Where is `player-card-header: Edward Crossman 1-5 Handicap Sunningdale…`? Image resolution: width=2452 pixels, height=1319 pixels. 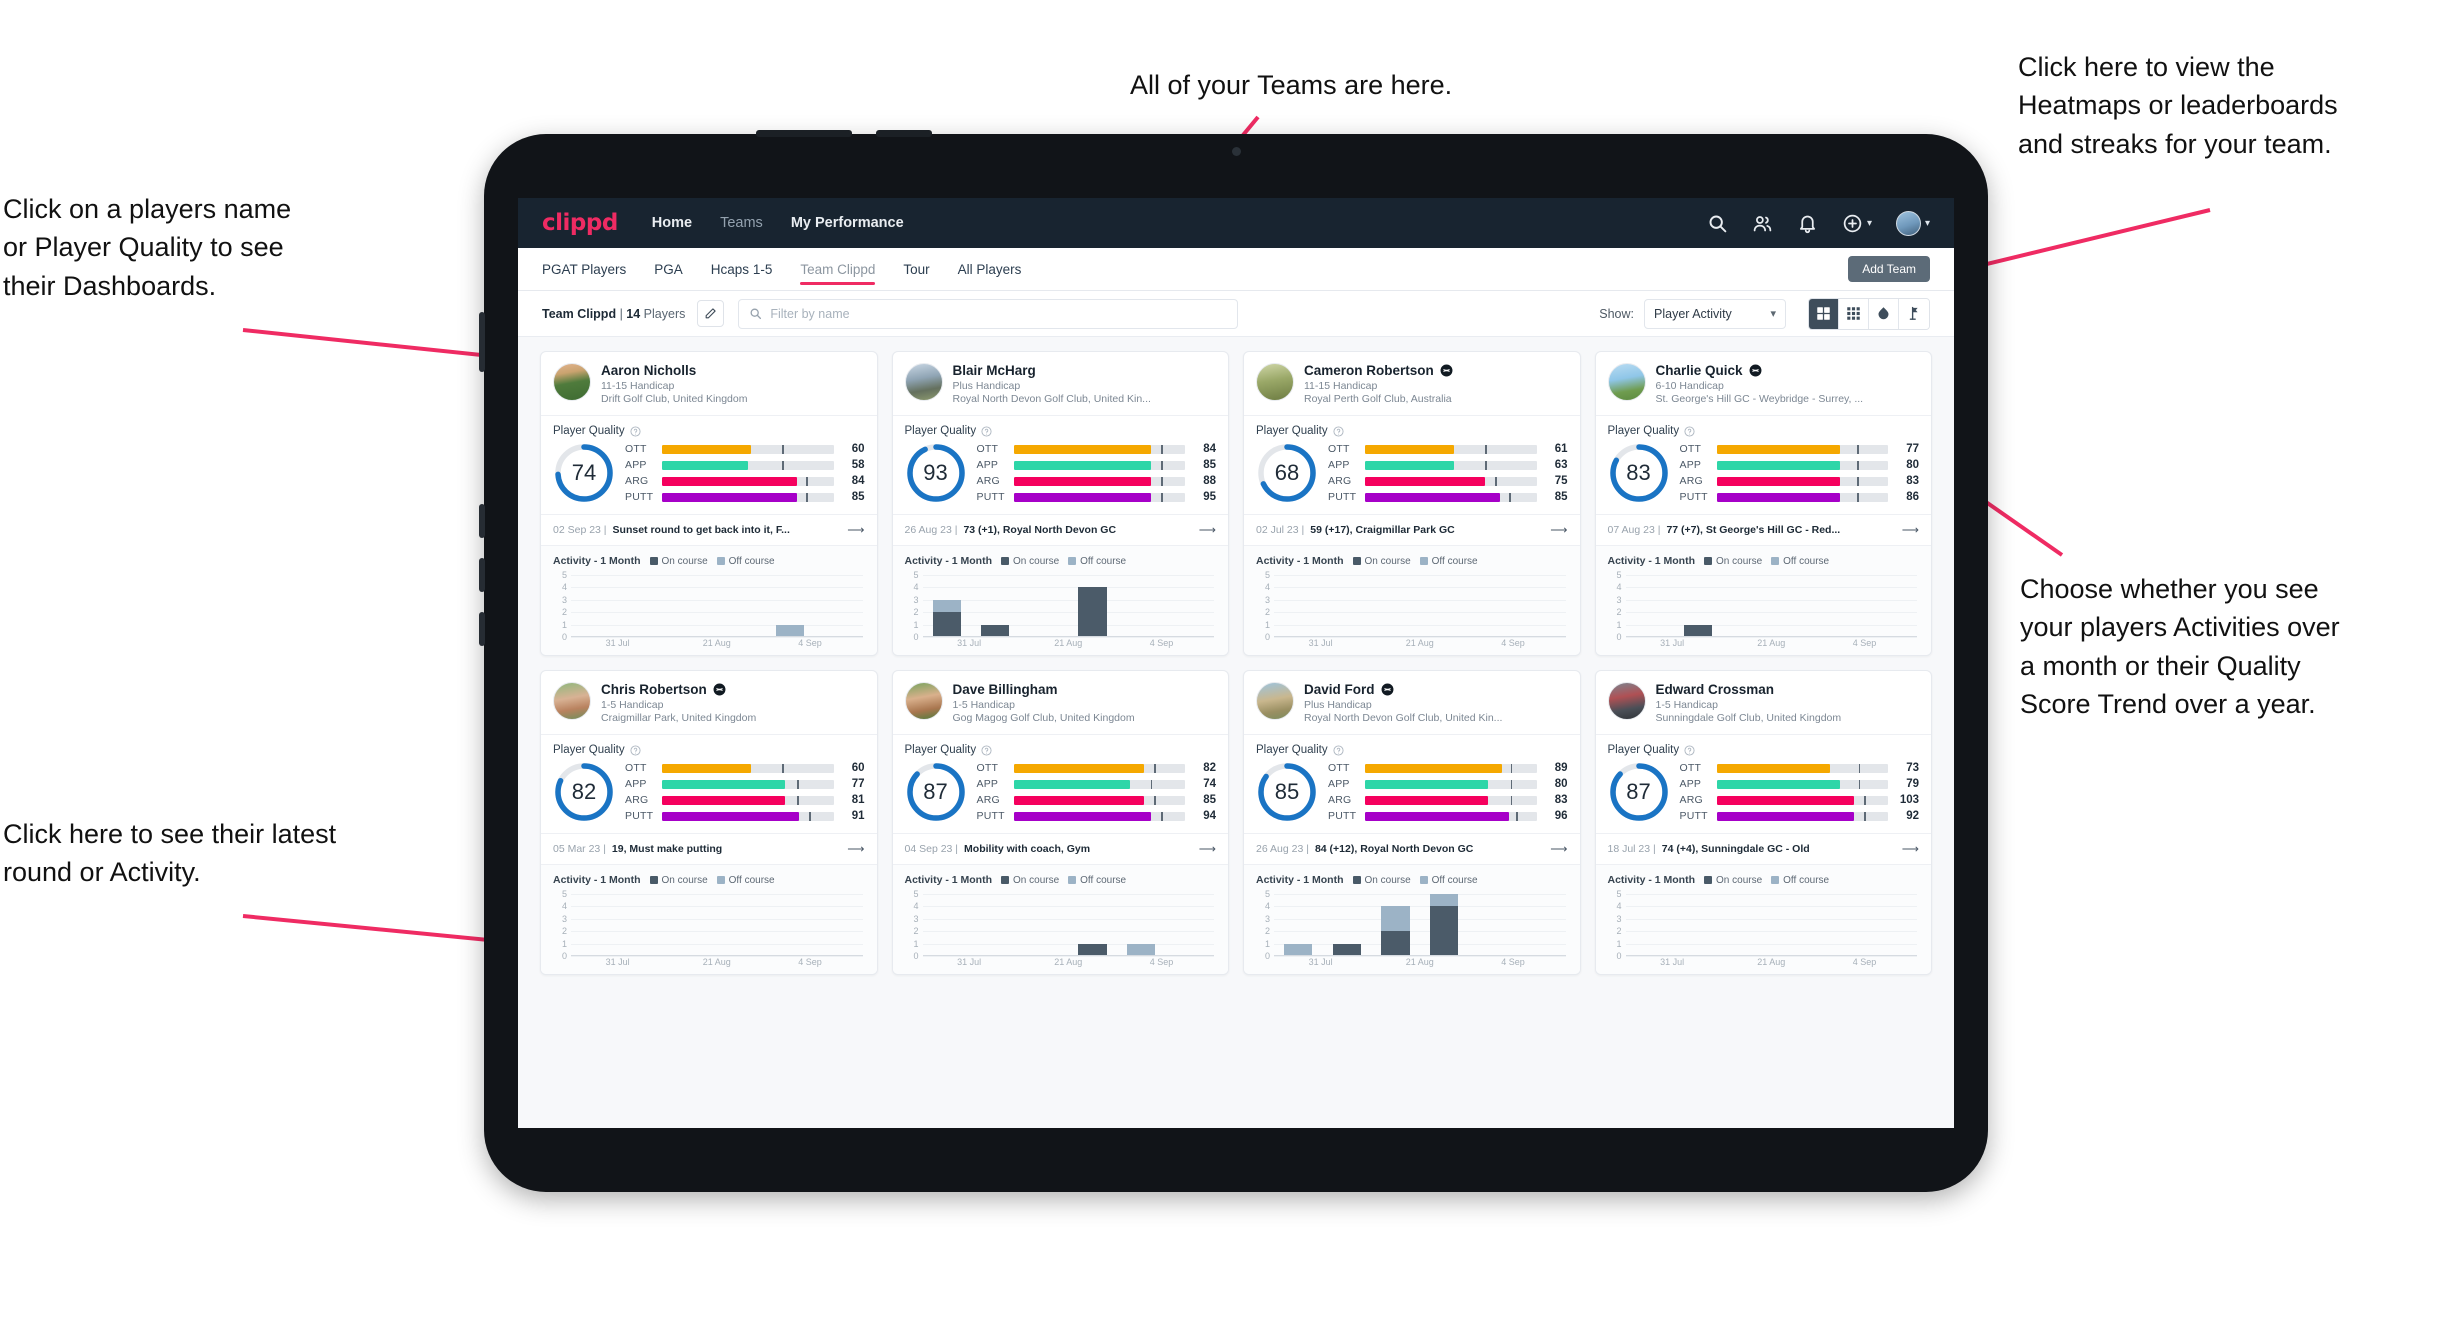 player-card-header: Edward Crossman 1-5 Handicap Sunningdale… is located at coordinates (1764, 702).